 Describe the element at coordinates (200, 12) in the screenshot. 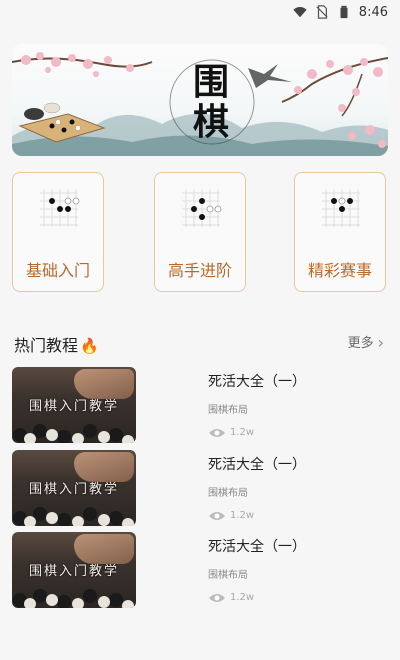

I see `status-bar: 8:46` at that location.